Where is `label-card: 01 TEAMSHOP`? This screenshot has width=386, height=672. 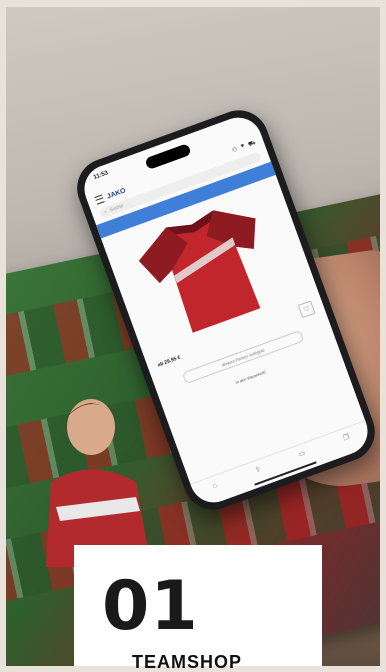
label-card: 01 TEAMSHOP is located at coordinates (198, 608).